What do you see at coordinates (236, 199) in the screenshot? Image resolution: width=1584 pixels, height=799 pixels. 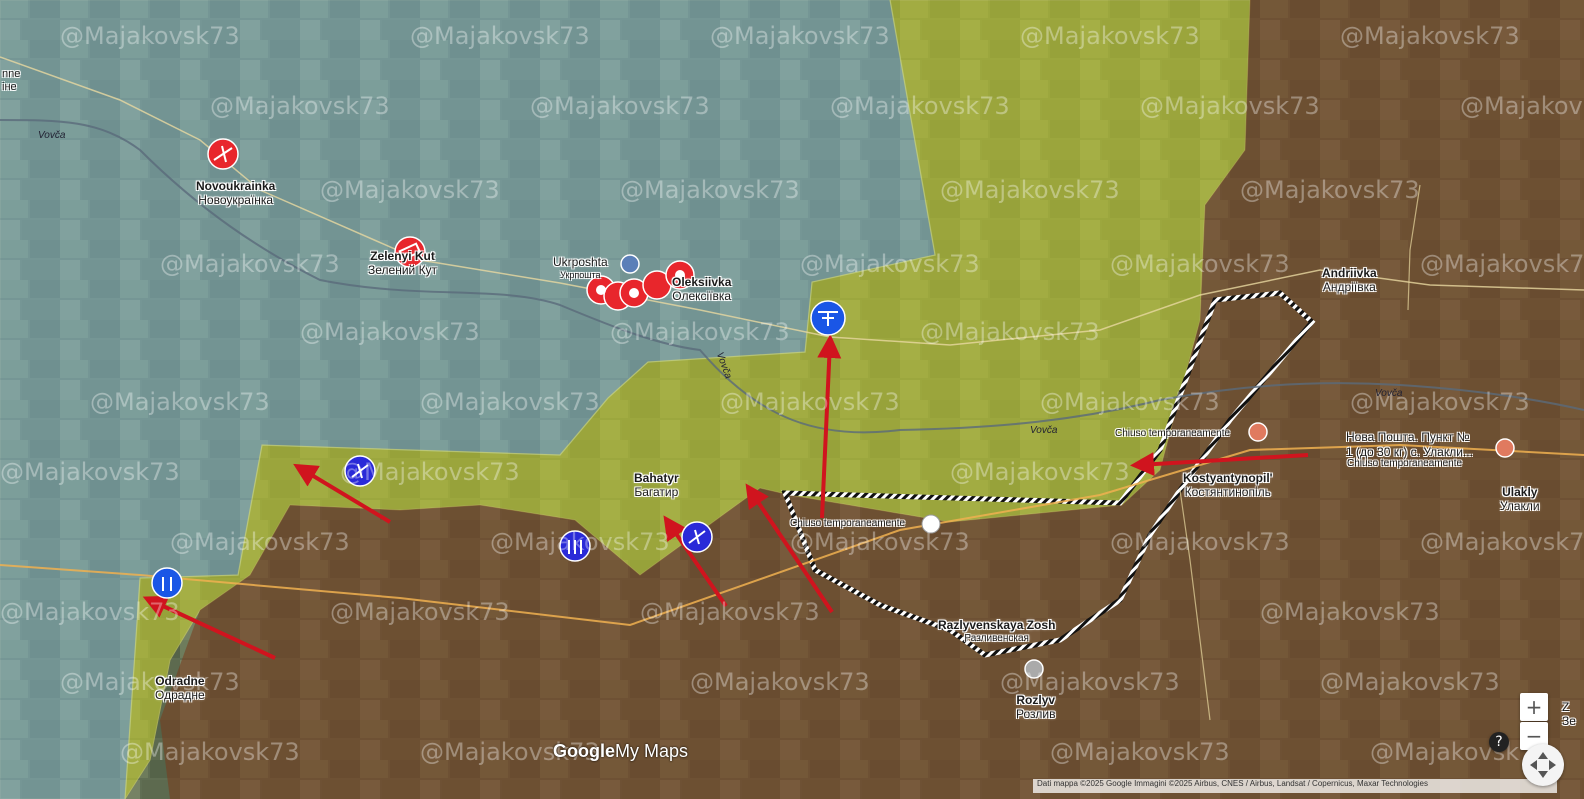 I see `place-name-ru: Новоукраїнка` at bounding box center [236, 199].